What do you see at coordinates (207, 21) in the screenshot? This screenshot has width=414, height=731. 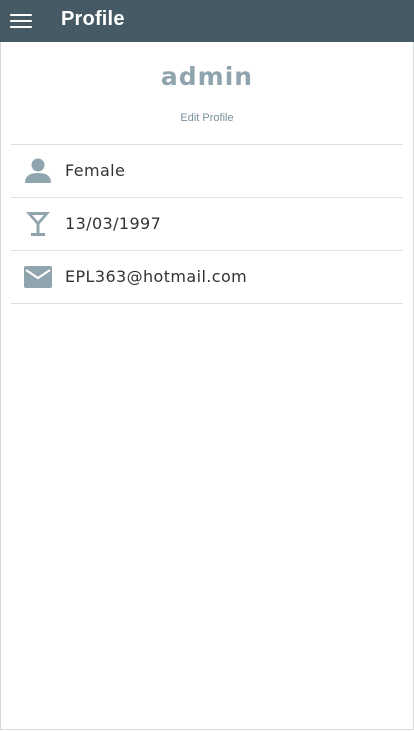 I see `app-bar: Profile` at bounding box center [207, 21].